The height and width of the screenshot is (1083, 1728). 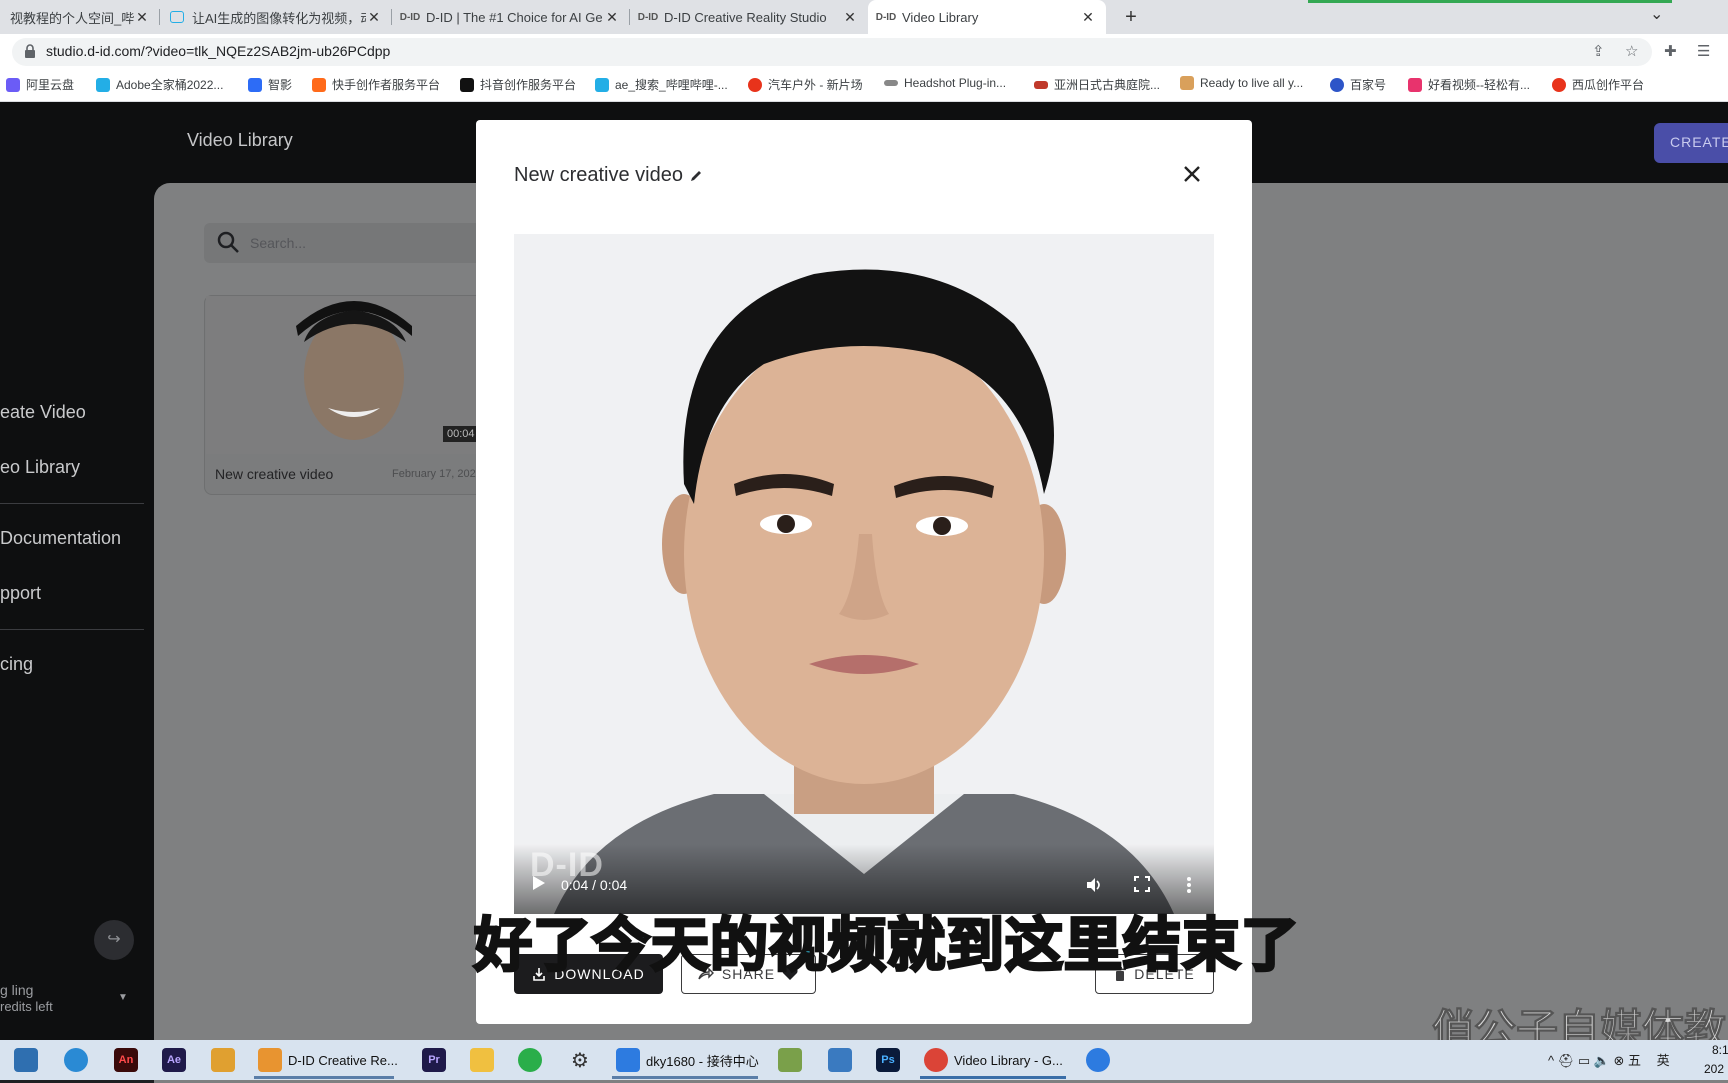 I want to click on taskbar-after-effects: Ae, so click(x=177, y=1060).